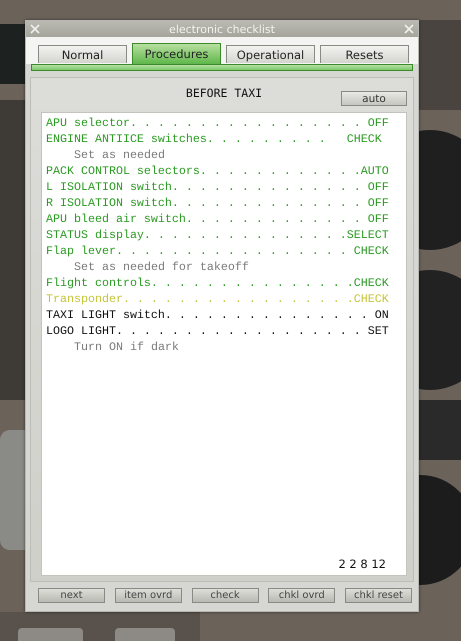 This screenshot has height=641, width=461. Describe the element at coordinates (217, 219) in the screenshot. I see `checklist-item: APU bleed air switch. . . . . . . . . . . . . OFF` at that location.